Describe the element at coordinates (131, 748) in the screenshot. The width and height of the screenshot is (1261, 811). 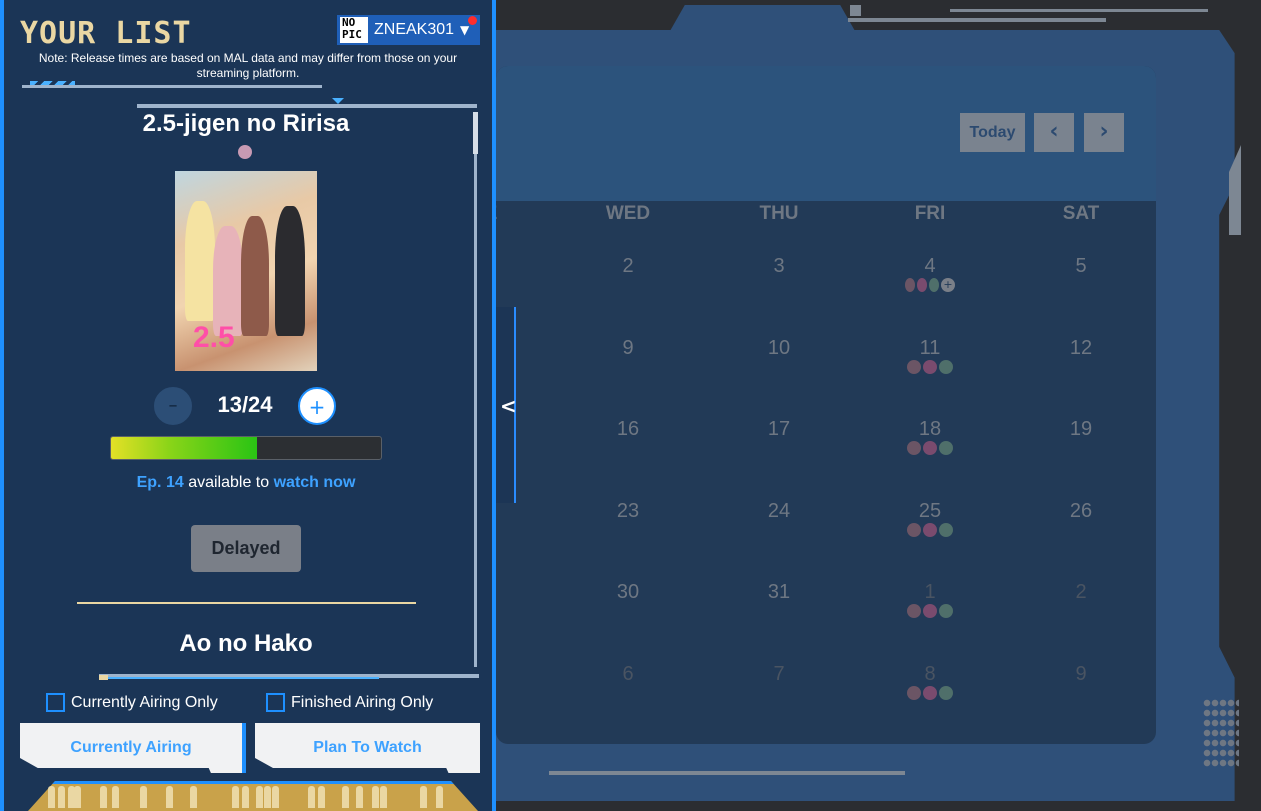
I see `tab-currently-airing: Currently Airing` at that location.